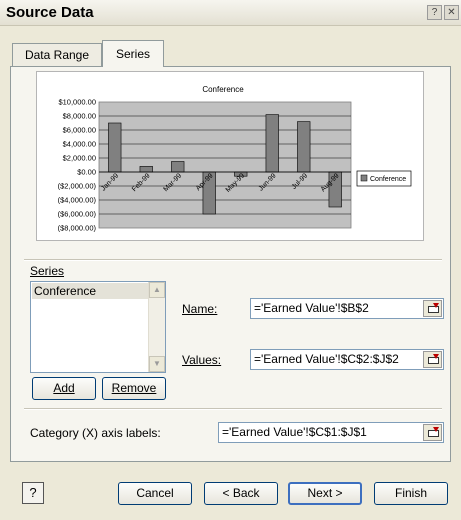 This screenshot has width=461, height=520. Describe the element at coordinates (200, 309) in the screenshot. I see `name-label: Name:` at that location.